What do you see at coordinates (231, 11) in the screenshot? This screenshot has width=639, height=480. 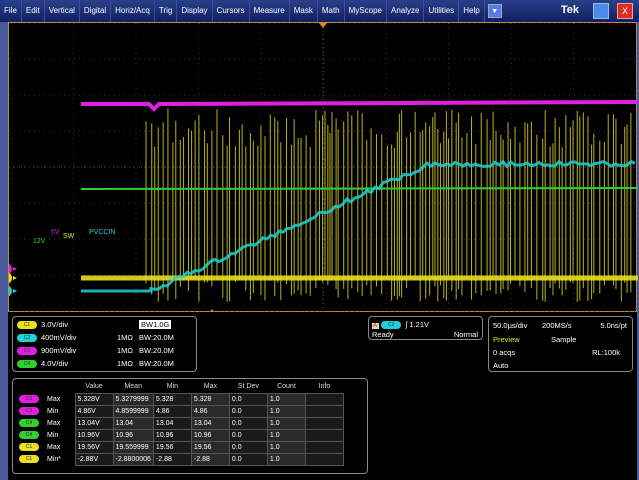 I see `menu-cursors: Cursors` at bounding box center [231, 11].